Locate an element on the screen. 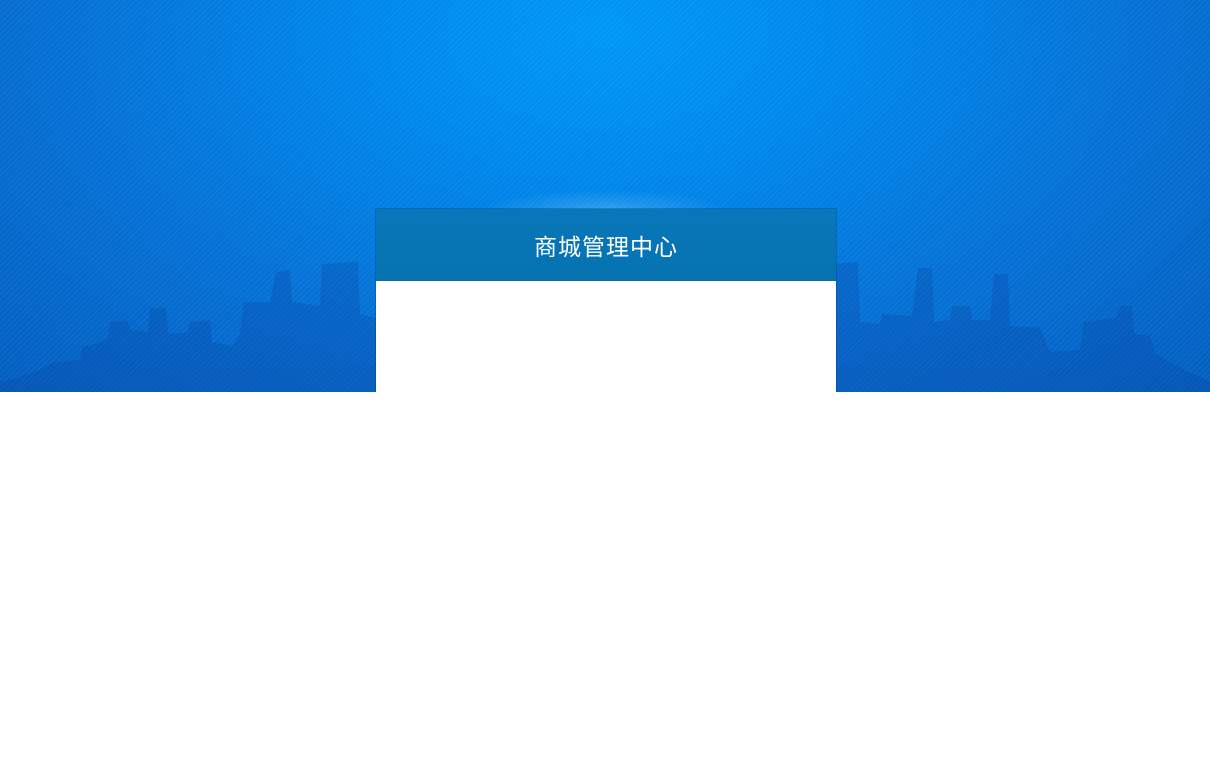  page-title: 商城管理中心 is located at coordinates (606, 247).